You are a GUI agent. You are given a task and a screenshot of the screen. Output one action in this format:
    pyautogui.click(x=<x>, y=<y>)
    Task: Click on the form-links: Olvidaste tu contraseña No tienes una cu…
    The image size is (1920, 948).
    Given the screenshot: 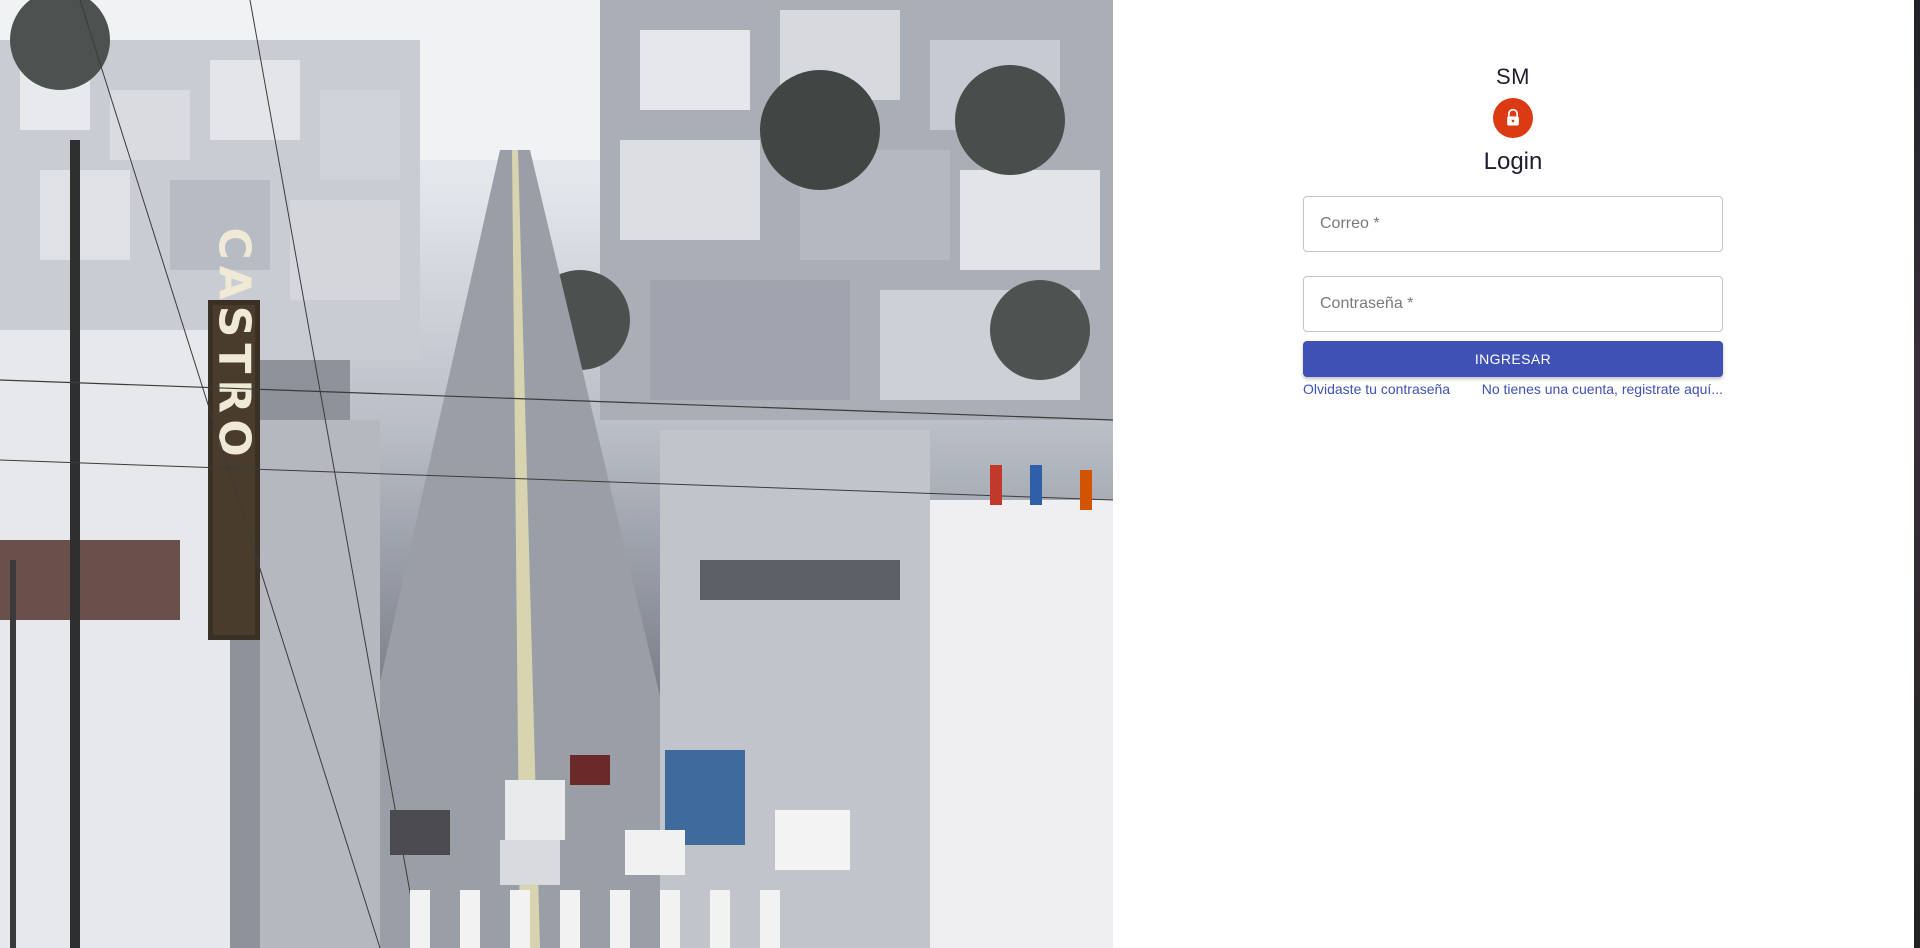 What is the action you would take?
    pyautogui.click(x=1513, y=389)
    